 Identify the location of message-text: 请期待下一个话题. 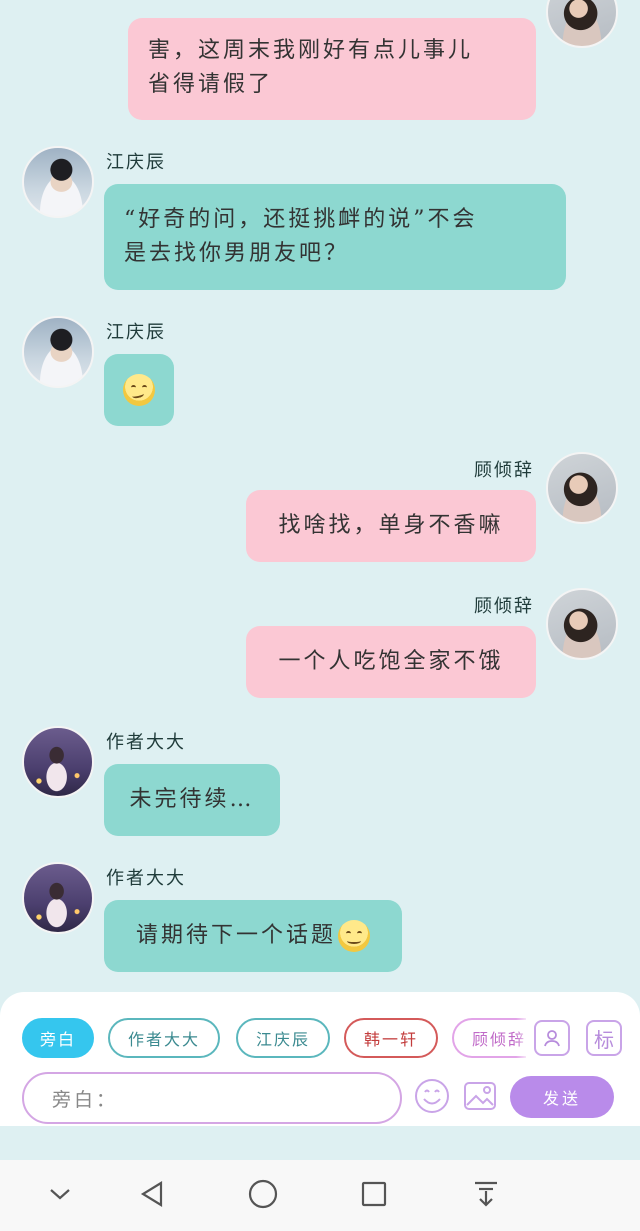
(235, 935).